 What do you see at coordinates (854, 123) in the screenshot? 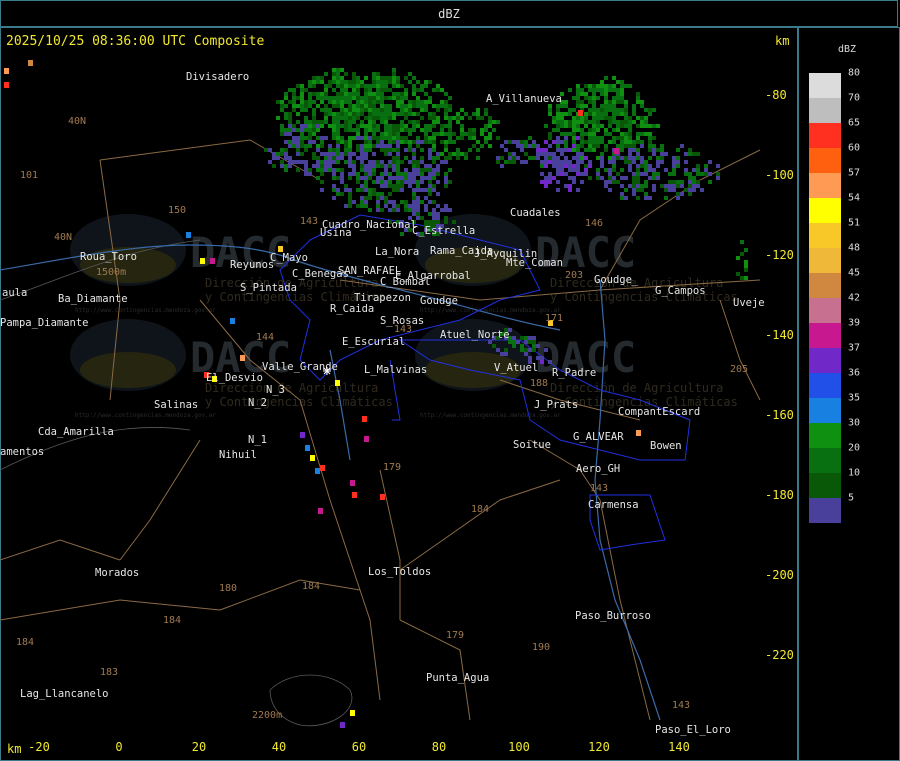
I see `legend-level-label: 65` at bounding box center [854, 123].